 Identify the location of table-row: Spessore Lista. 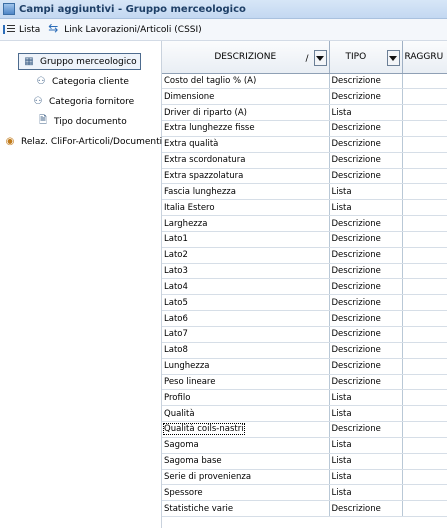
(304, 493).